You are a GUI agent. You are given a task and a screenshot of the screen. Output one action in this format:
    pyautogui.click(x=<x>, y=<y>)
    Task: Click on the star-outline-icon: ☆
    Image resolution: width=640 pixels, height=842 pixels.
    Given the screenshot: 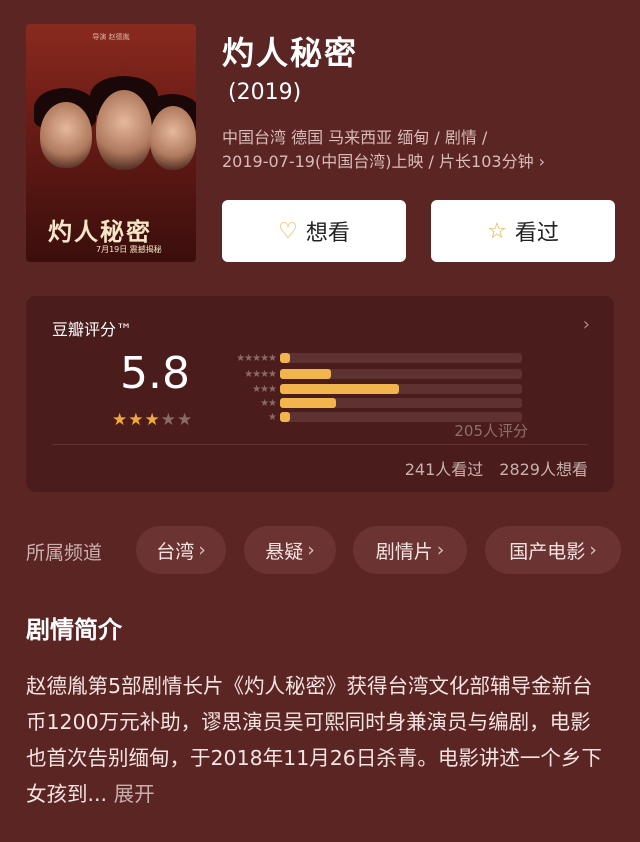 What is the action you would take?
    pyautogui.click(x=497, y=231)
    